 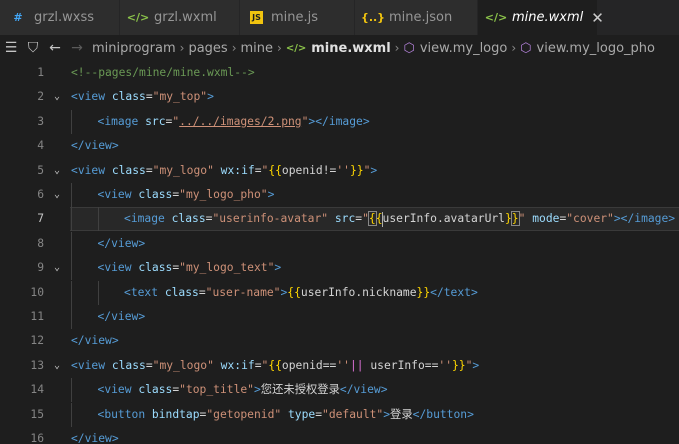 What do you see at coordinates (339, 97) in the screenshot?
I see `code-line: 2 ⌄ <view class="my_top">` at bounding box center [339, 97].